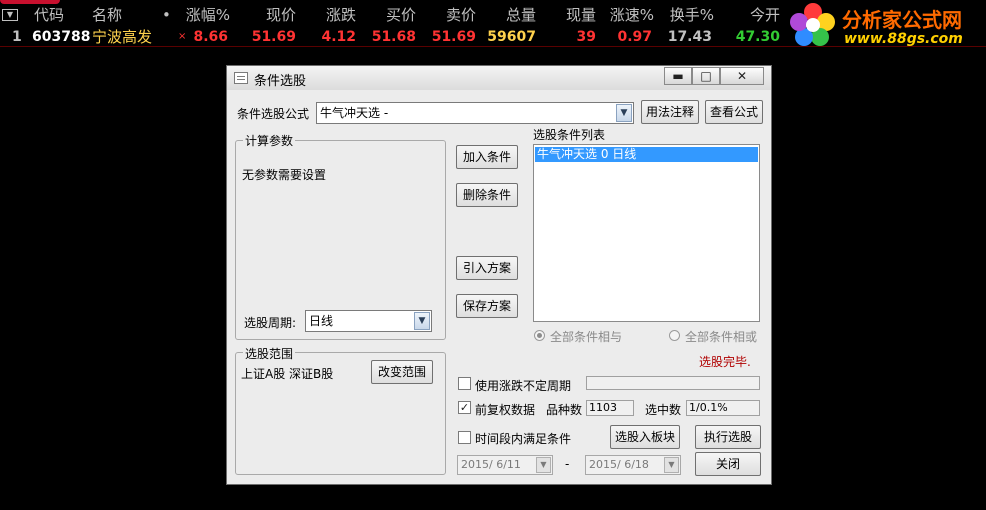 The height and width of the screenshot is (510, 986). What do you see at coordinates (571, 15) in the screenshot?
I see `col-last-volume: 现量` at bounding box center [571, 15].